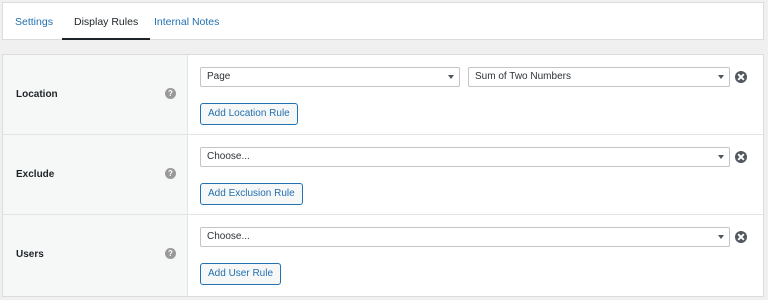 This screenshot has width=768, height=300. Describe the element at coordinates (186, 21) in the screenshot. I see `tab-internal-notes: Internal Notes` at that location.